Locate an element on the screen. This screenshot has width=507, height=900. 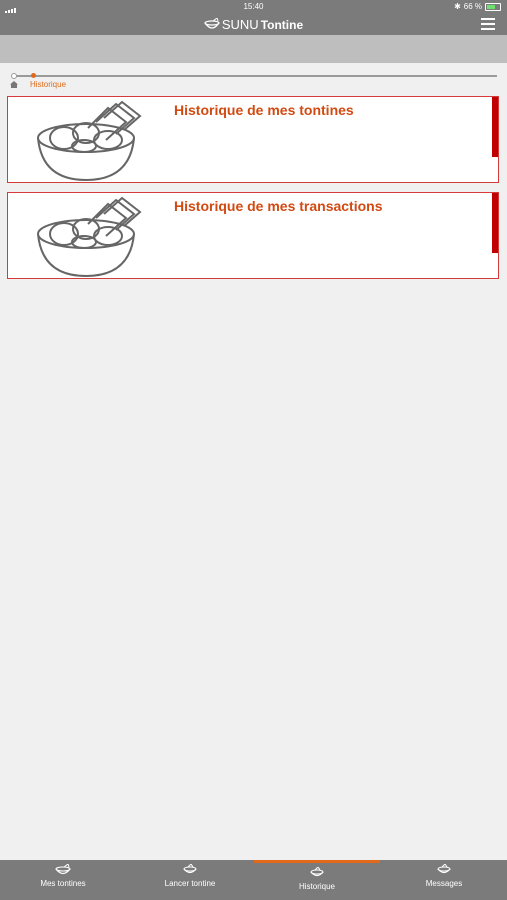
card-tontines-history: Historique de mes tontines is located at coordinates (253, 139).